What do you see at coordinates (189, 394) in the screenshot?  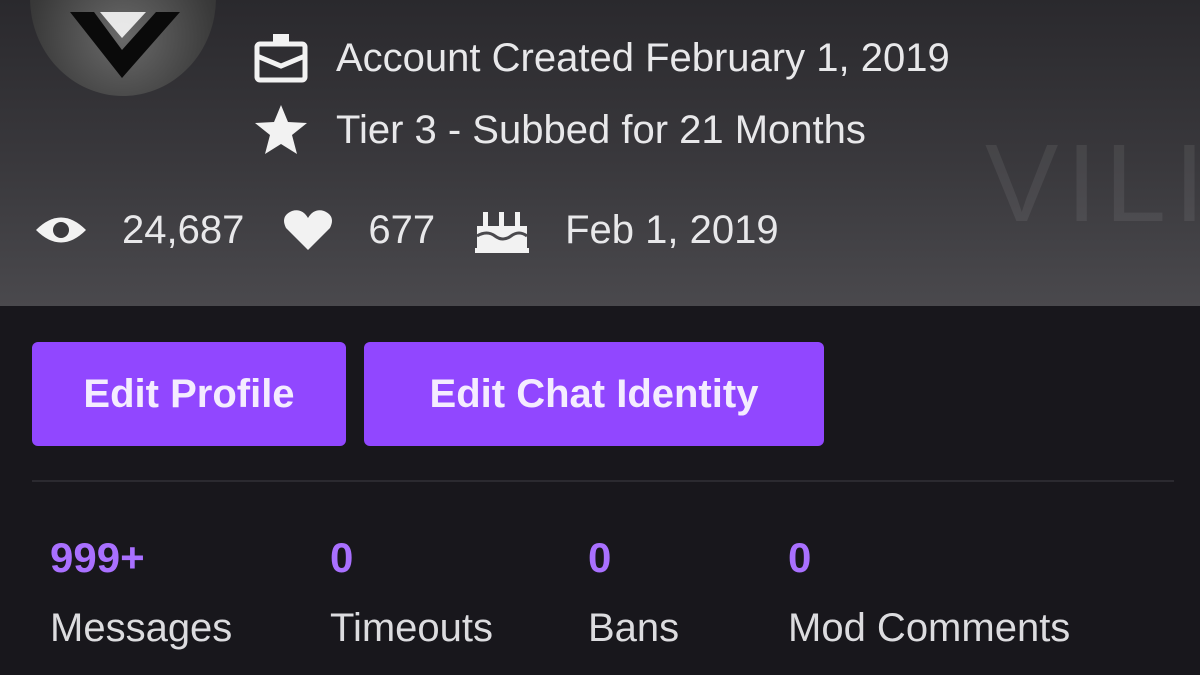 I see `edit-profile-button: Edit Profile` at bounding box center [189, 394].